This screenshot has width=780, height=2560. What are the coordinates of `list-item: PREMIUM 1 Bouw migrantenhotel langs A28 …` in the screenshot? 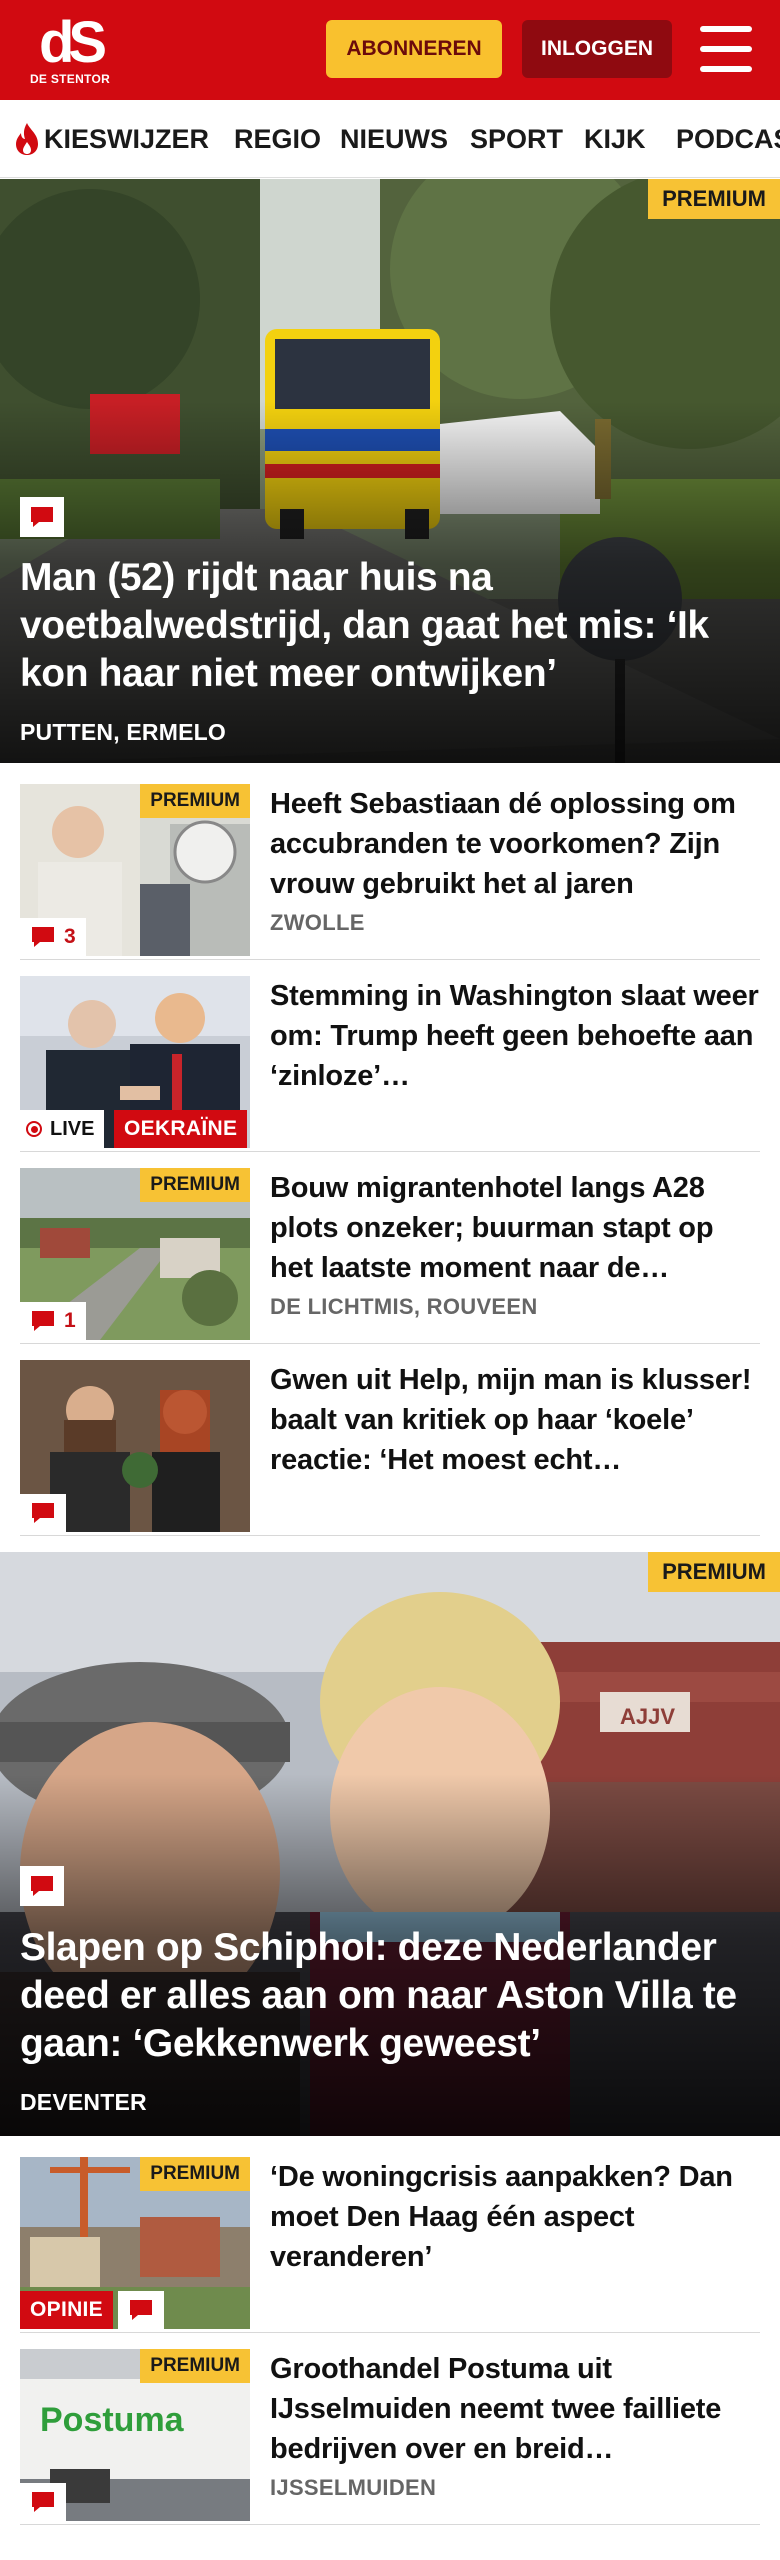 It's located at (390, 1256).